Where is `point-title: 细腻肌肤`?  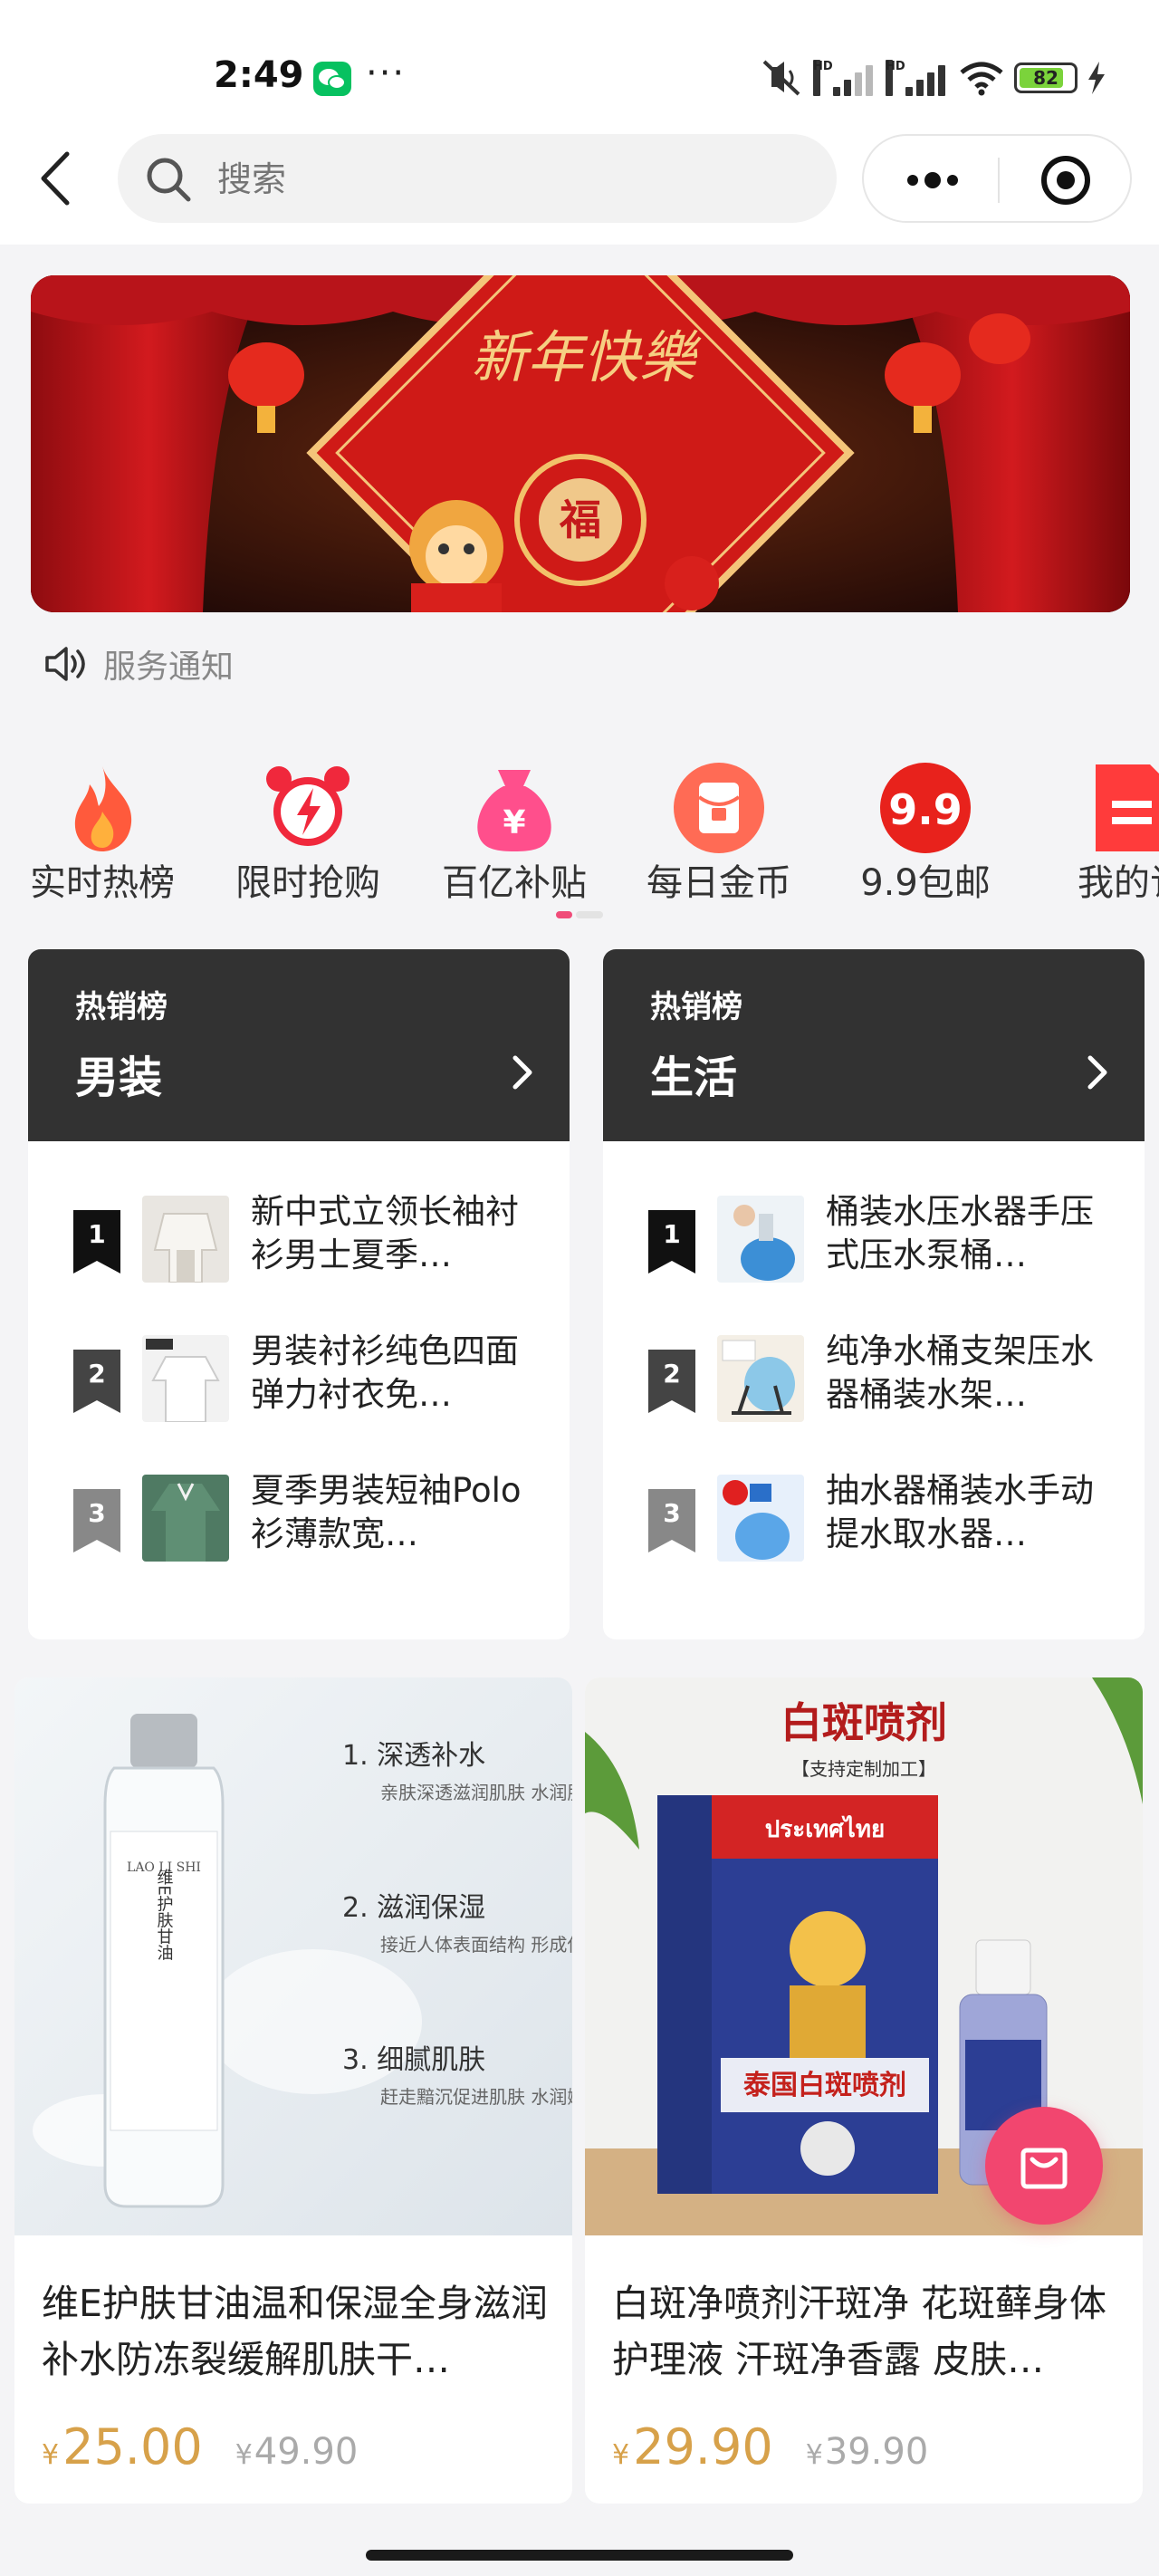
point-title: 细腻肌肤 is located at coordinates (431, 2060).